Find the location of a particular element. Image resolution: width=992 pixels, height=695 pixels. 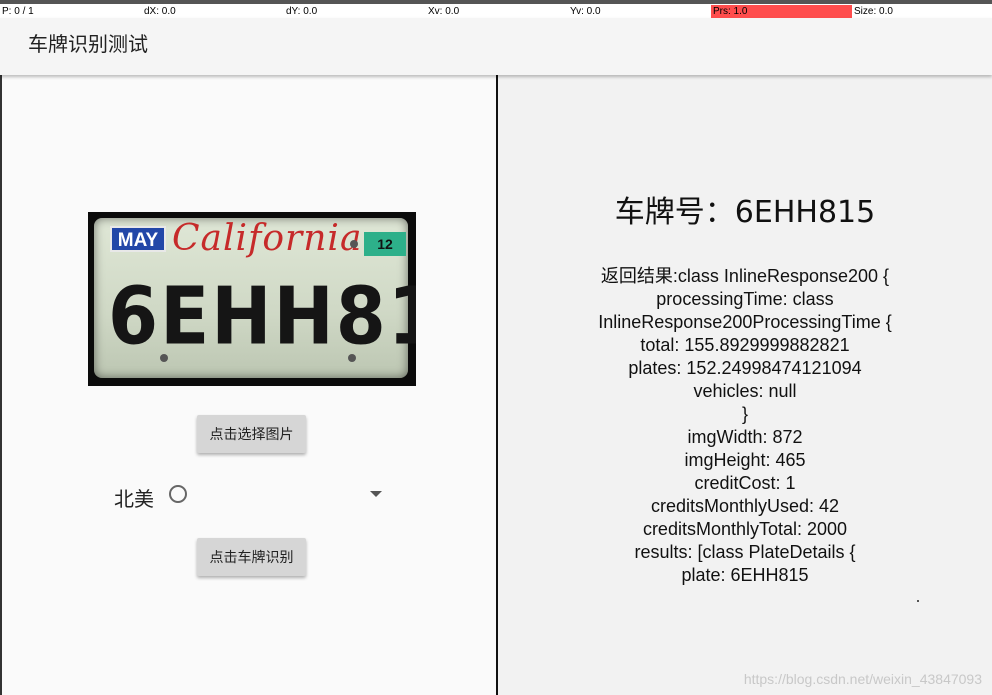

result-line: imgWidth: 872 is located at coordinates (745, 437).